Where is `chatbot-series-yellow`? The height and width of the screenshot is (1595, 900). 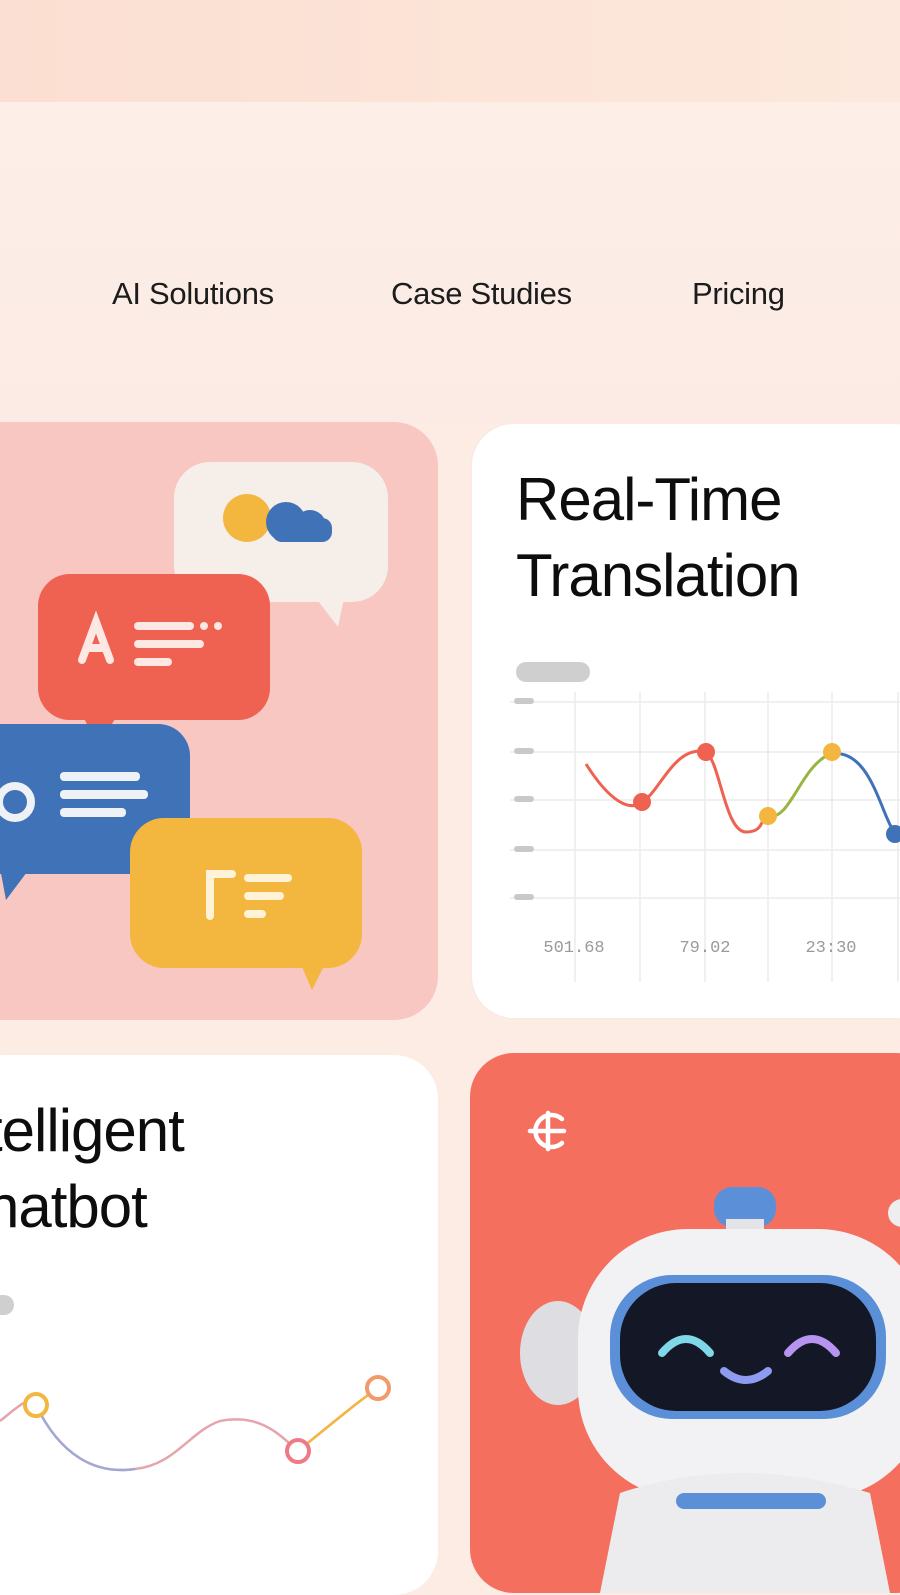
chatbot-series-yellow is located at coordinates (338, 1419).